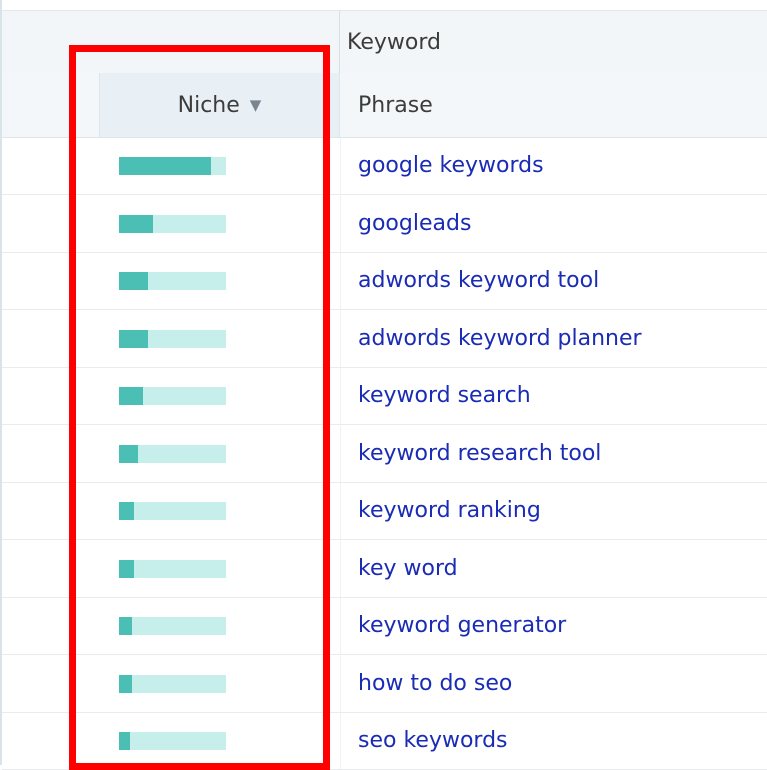 This screenshot has height=770, width=767. I want to click on column-group-left, so click(171, 42).